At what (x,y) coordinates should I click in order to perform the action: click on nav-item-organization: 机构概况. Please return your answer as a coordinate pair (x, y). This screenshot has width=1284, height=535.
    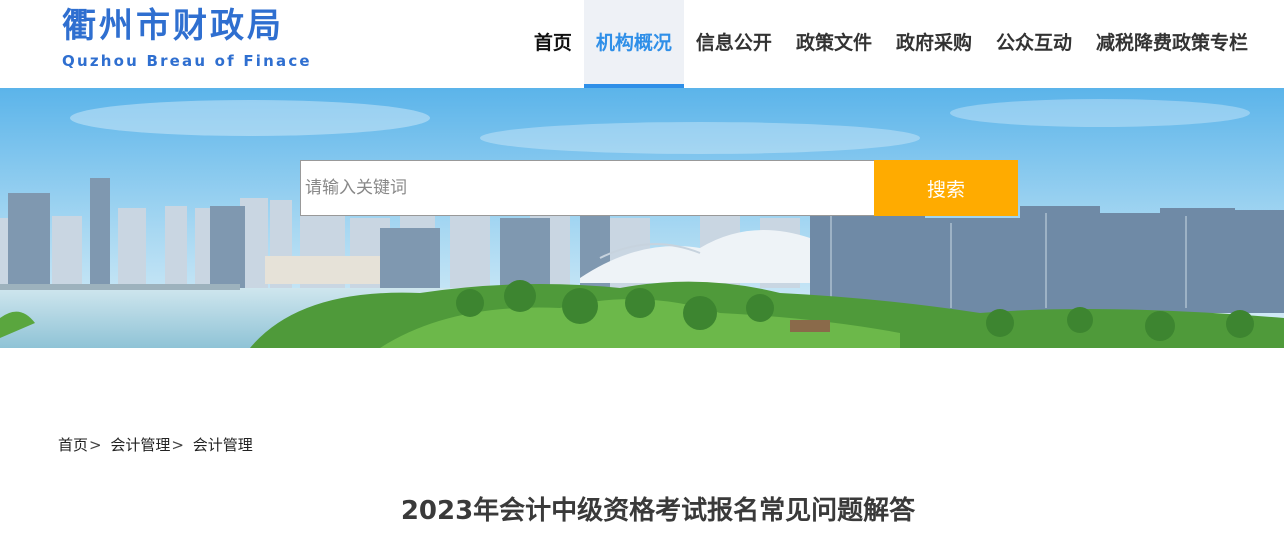
    Looking at the image, I should click on (633, 44).